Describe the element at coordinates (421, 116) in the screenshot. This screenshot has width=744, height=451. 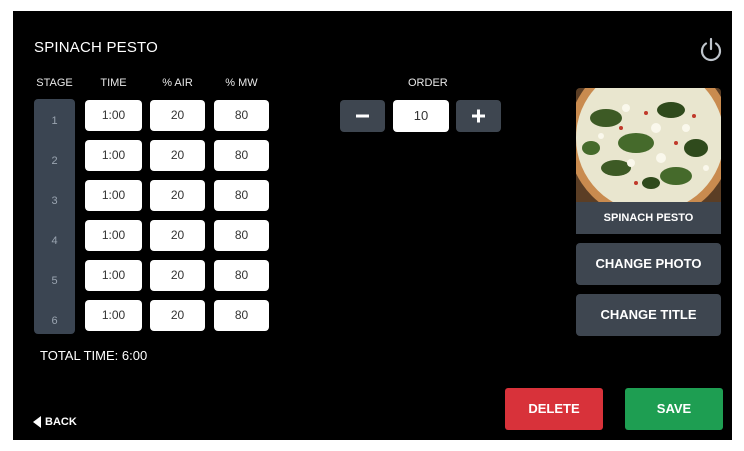
I see `order-value: 10` at that location.